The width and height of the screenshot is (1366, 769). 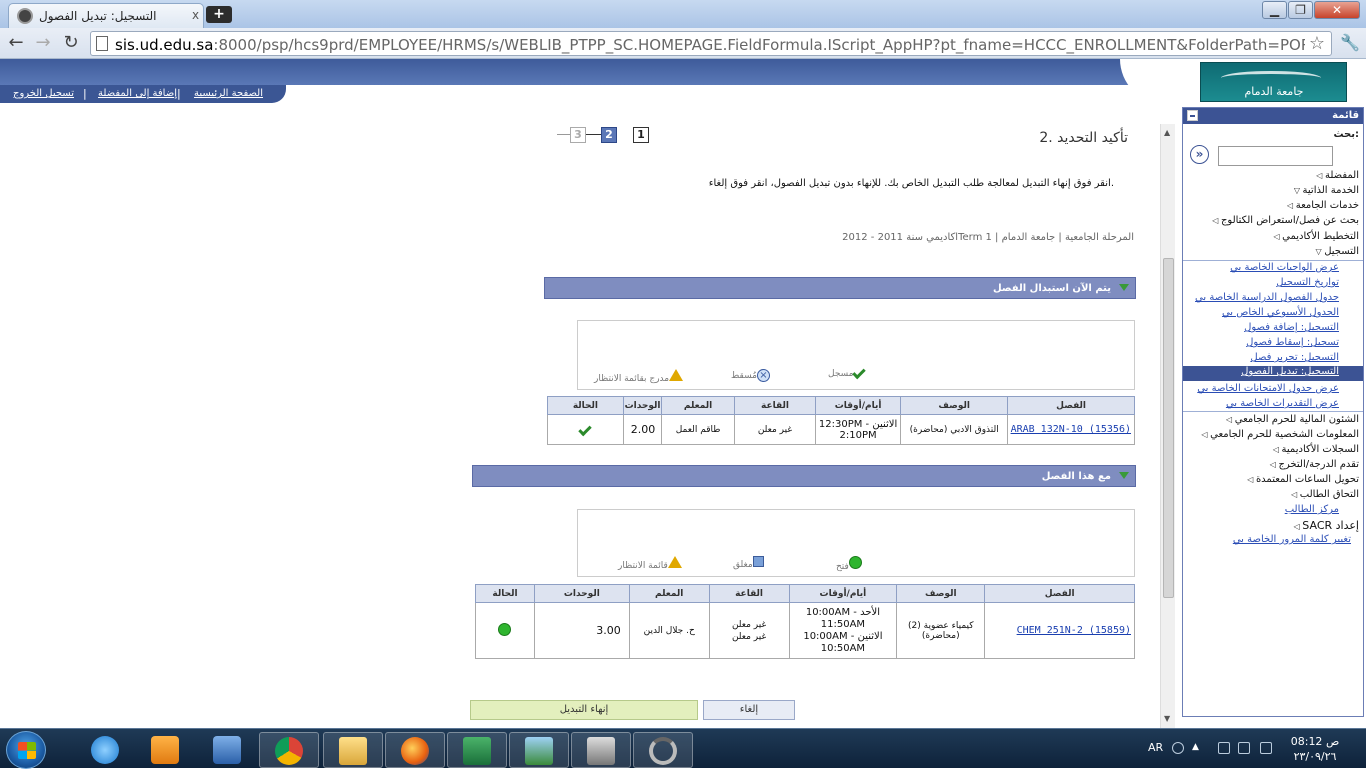 I want to click on days-times-cell: الاثنين 12:30PM - 2:10PM, so click(x=858, y=429).